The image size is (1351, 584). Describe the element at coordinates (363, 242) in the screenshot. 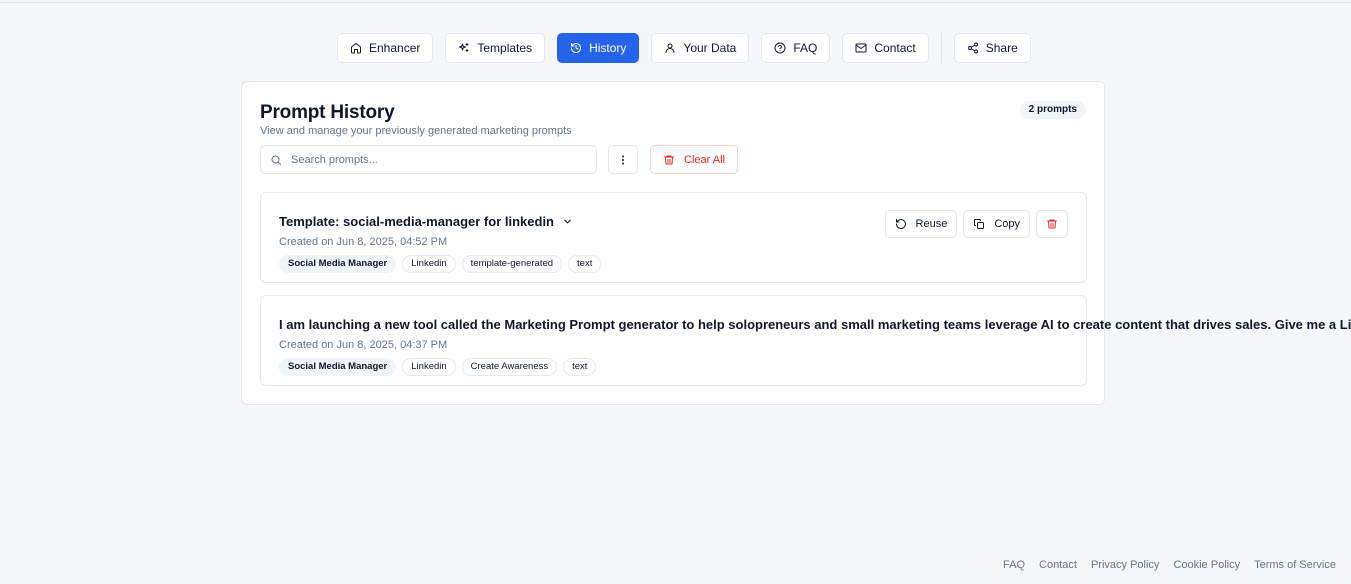

I see `history-item-date: Created on Jun 8, 2025, 04:52 PM` at that location.